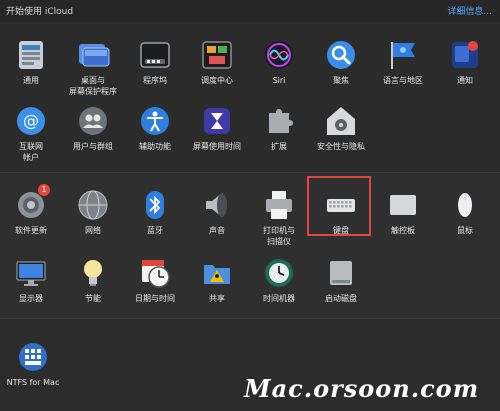 The height and width of the screenshot is (411, 500). I want to click on pane-software-update: 1 软件更新, so click(31, 210).